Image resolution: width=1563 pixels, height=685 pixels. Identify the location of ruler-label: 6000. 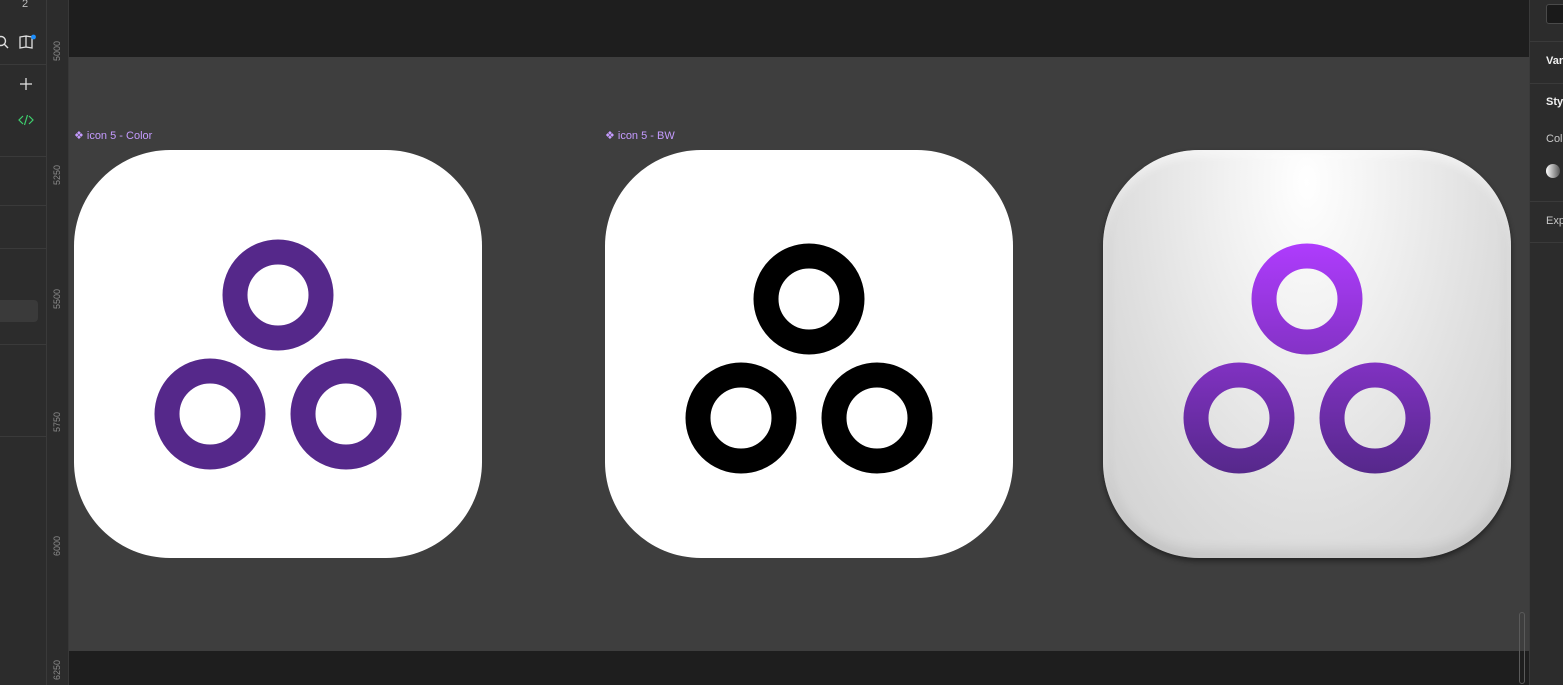
(57, 546).